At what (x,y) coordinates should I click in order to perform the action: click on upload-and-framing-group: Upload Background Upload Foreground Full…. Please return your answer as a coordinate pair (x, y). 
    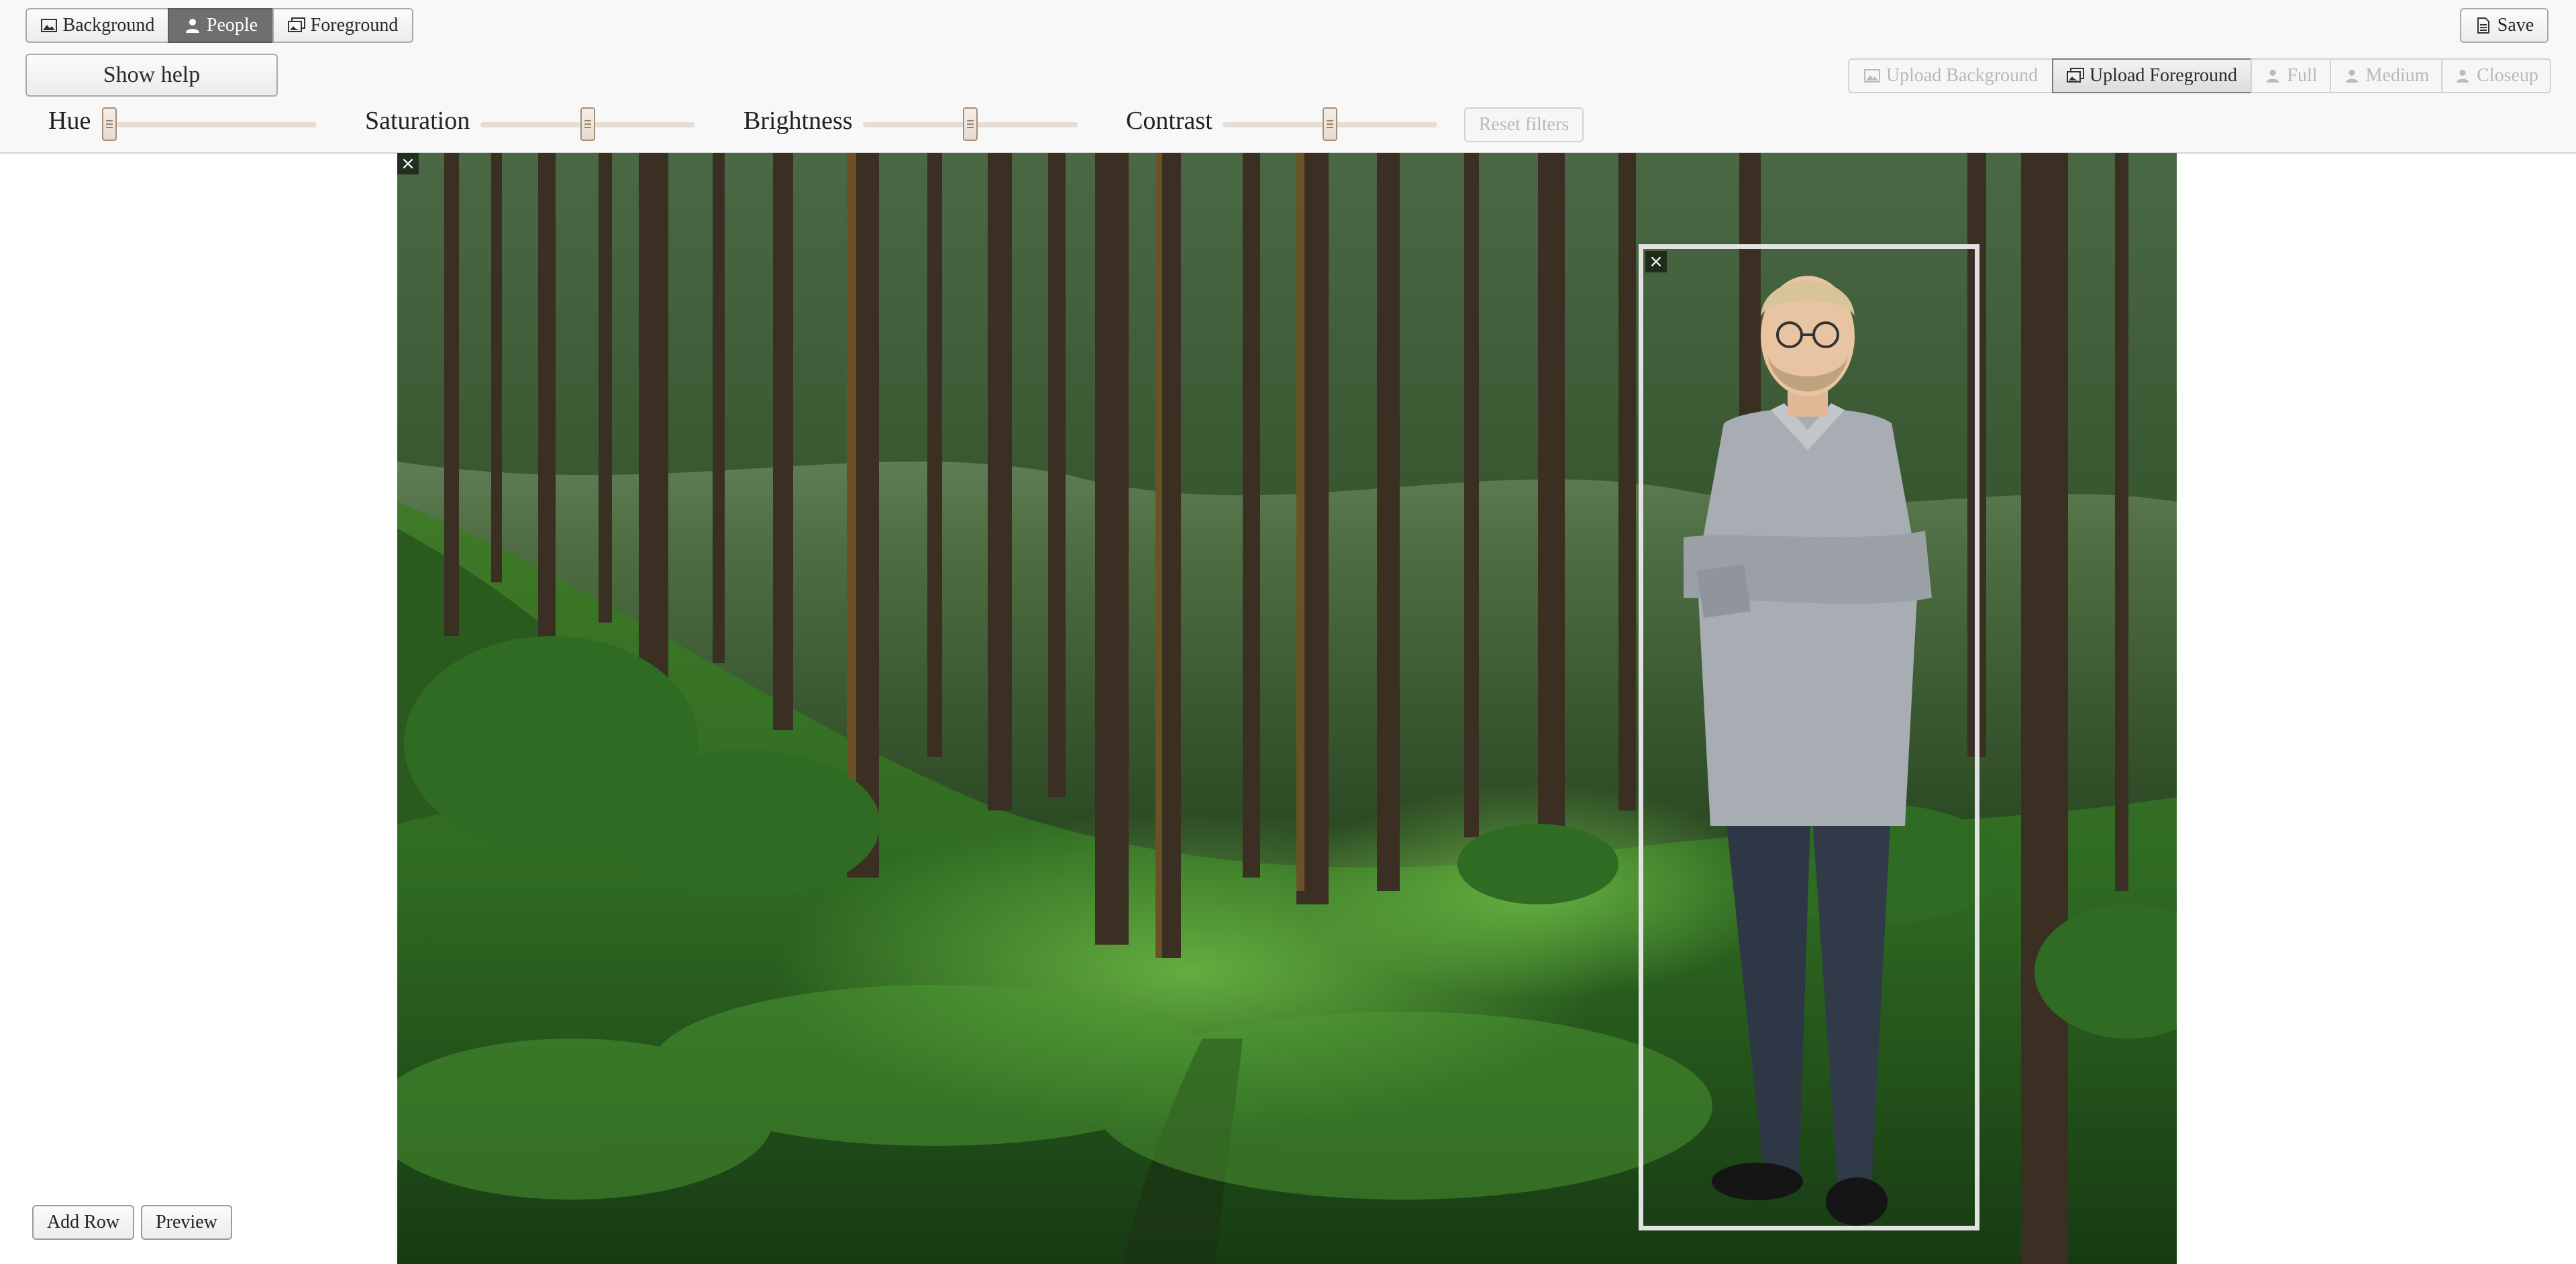
    Looking at the image, I should click on (2199, 75).